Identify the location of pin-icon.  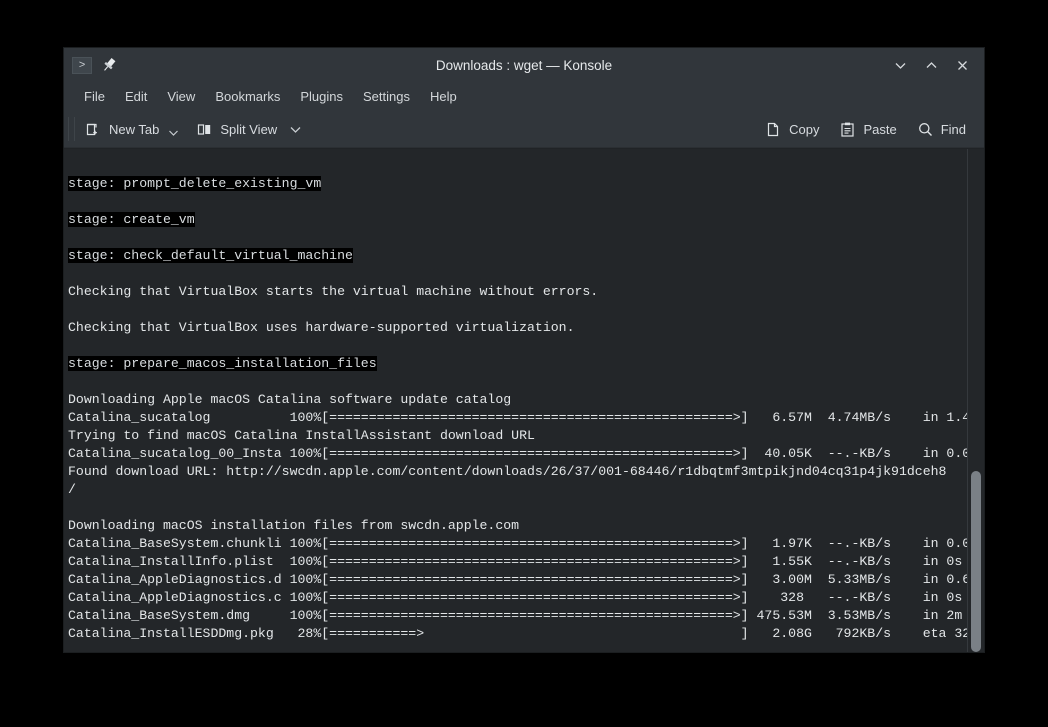
(109, 65).